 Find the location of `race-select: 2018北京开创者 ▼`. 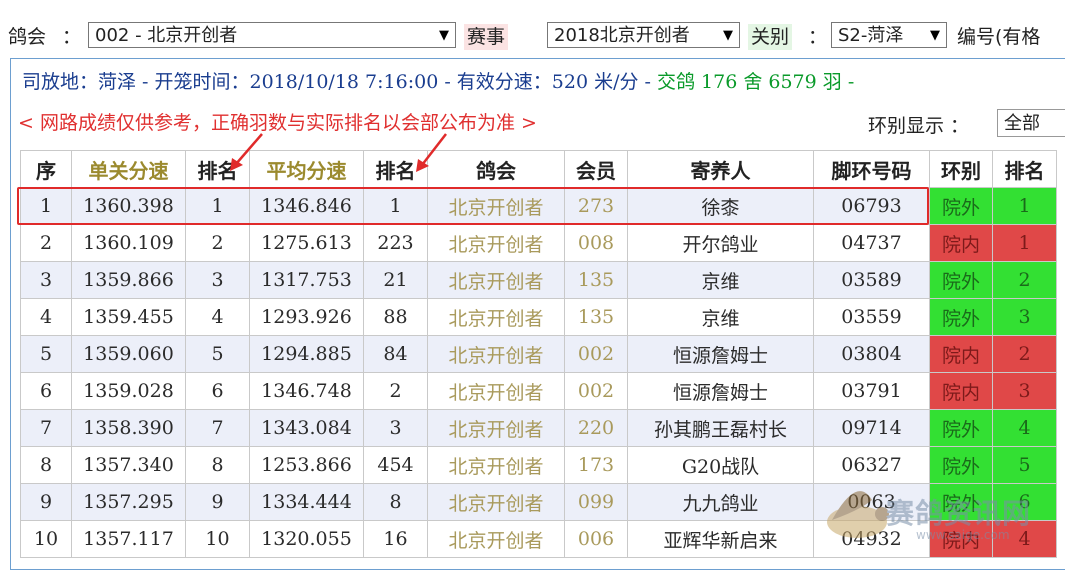

race-select: 2018北京开创者 ▼ is located at coordinates (643, 35).